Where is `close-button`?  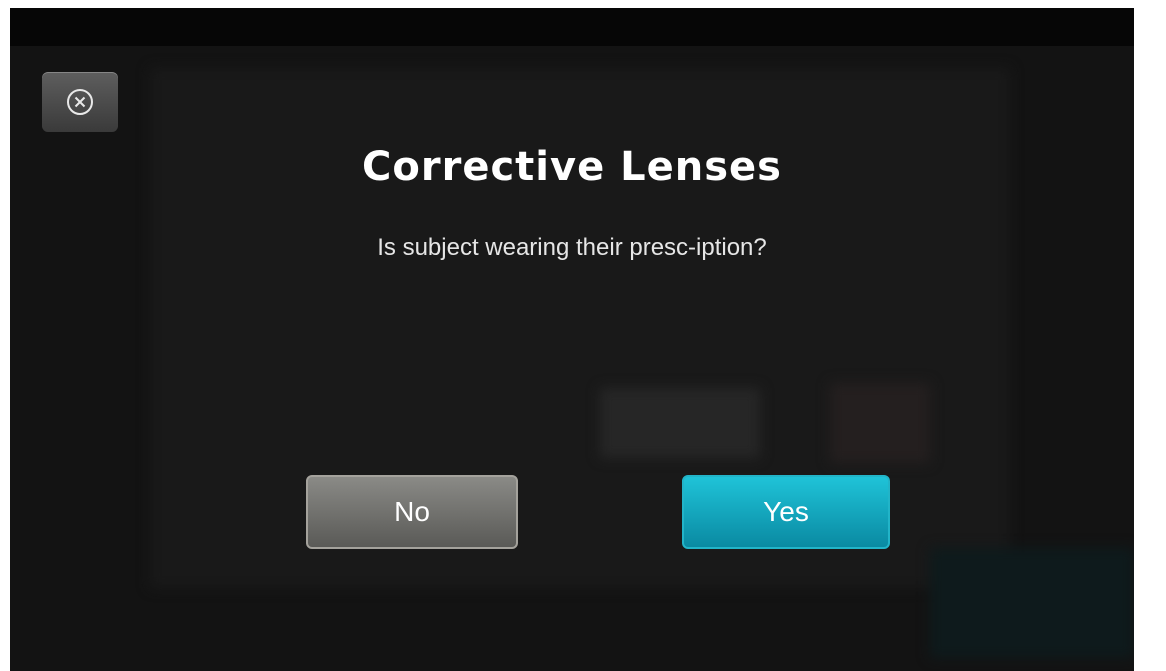 close-button is located at coordinates (80, 102).